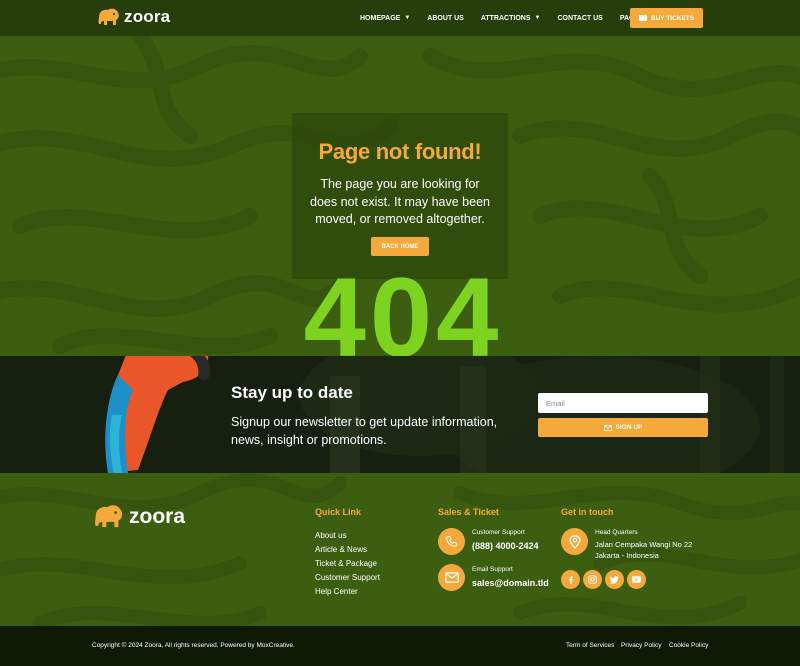 The height and width of the screenshot is (666, 800). I want to click on buy-tickets-label: BUY TICKETS, so click(672, 18).